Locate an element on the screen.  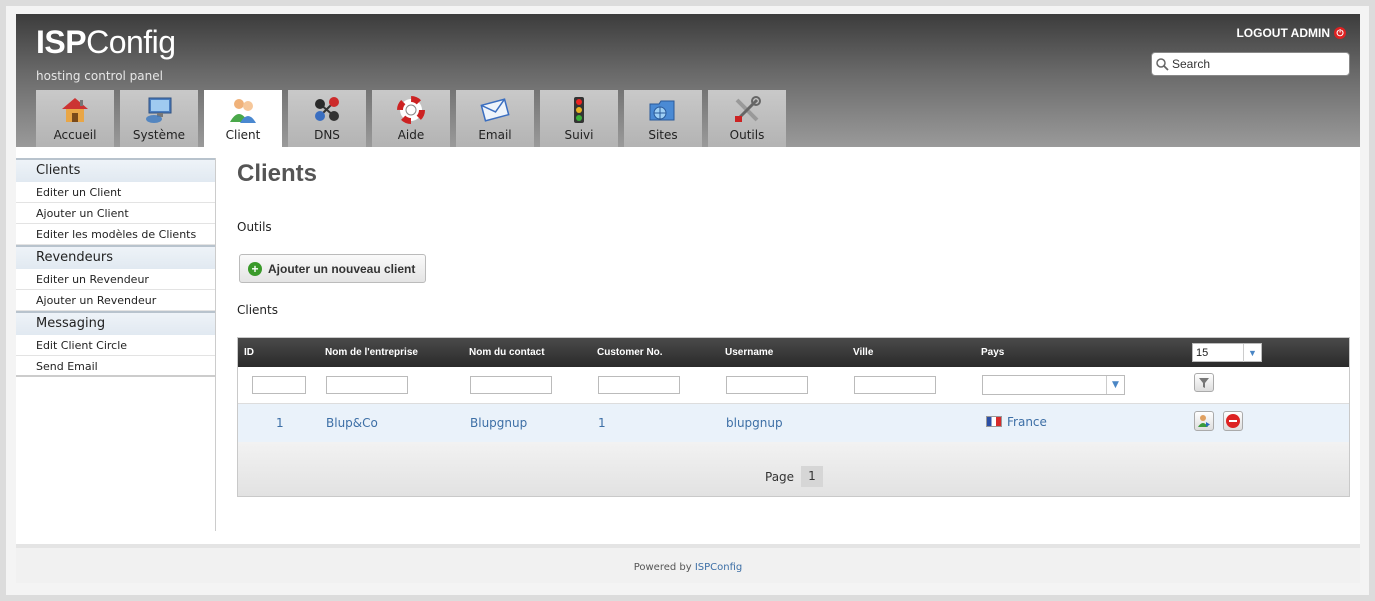
column-header-country: Pays is located at coordinates (992, 352).